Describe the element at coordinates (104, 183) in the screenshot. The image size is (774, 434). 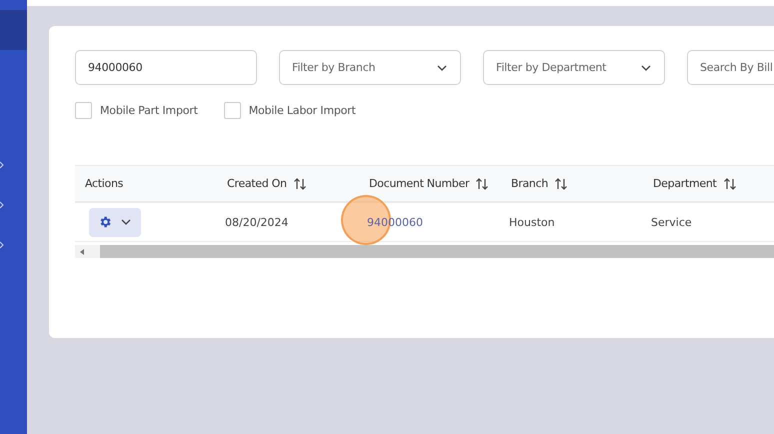
I see `column-header: Actions` at that location.